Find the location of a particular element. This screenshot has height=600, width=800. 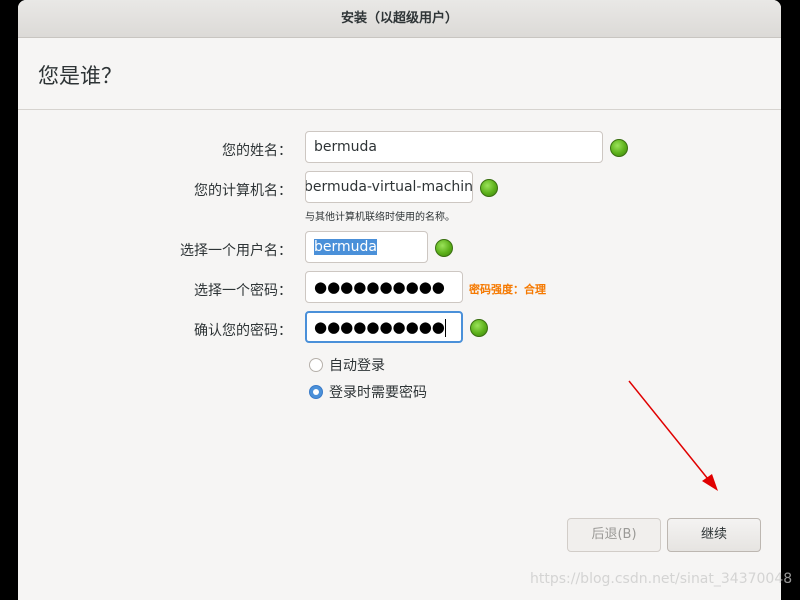

radio-icon is located at coordinates (316, 365).